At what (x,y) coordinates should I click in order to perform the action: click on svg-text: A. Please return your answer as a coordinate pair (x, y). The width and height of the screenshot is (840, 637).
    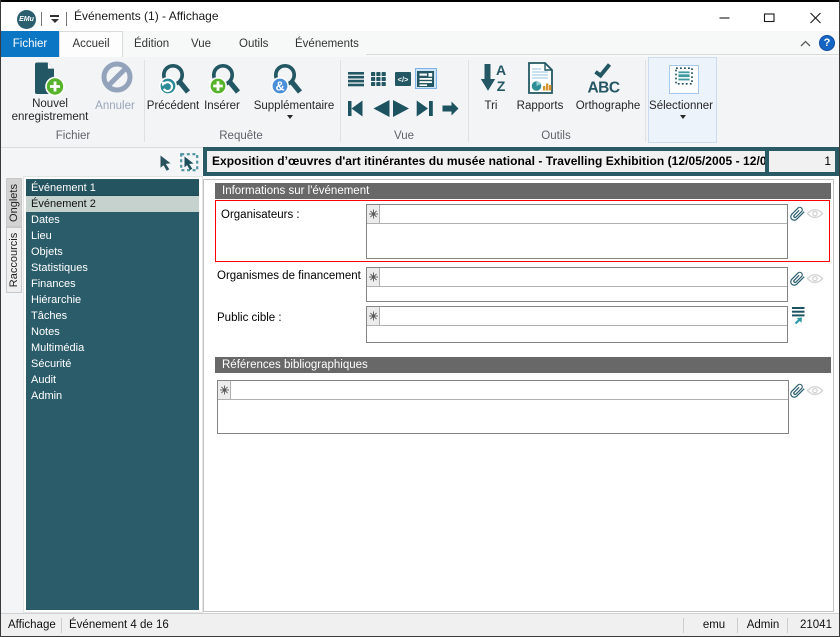
    Looking at the image, I should click on (501, 70).